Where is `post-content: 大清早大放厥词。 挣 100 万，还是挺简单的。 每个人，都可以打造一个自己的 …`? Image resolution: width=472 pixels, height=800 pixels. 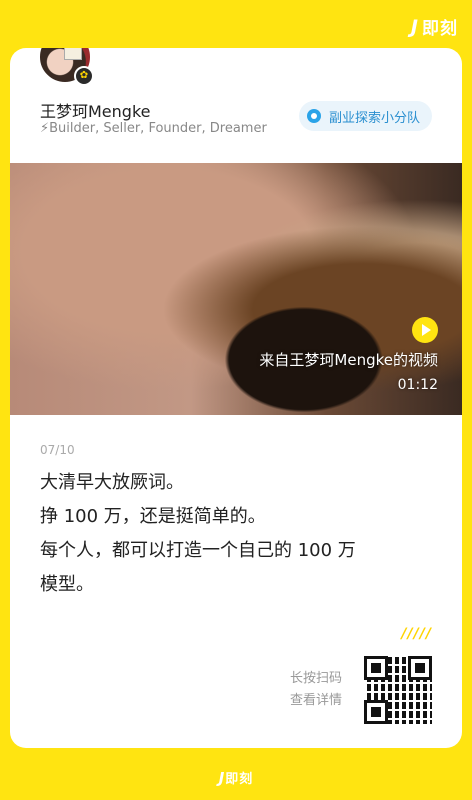
post-content: 大清早大放厥词。 挣 100 万，还是挺简单的。 每个人，都可以打造一个自己的 … is located at coordinates (240, 534).